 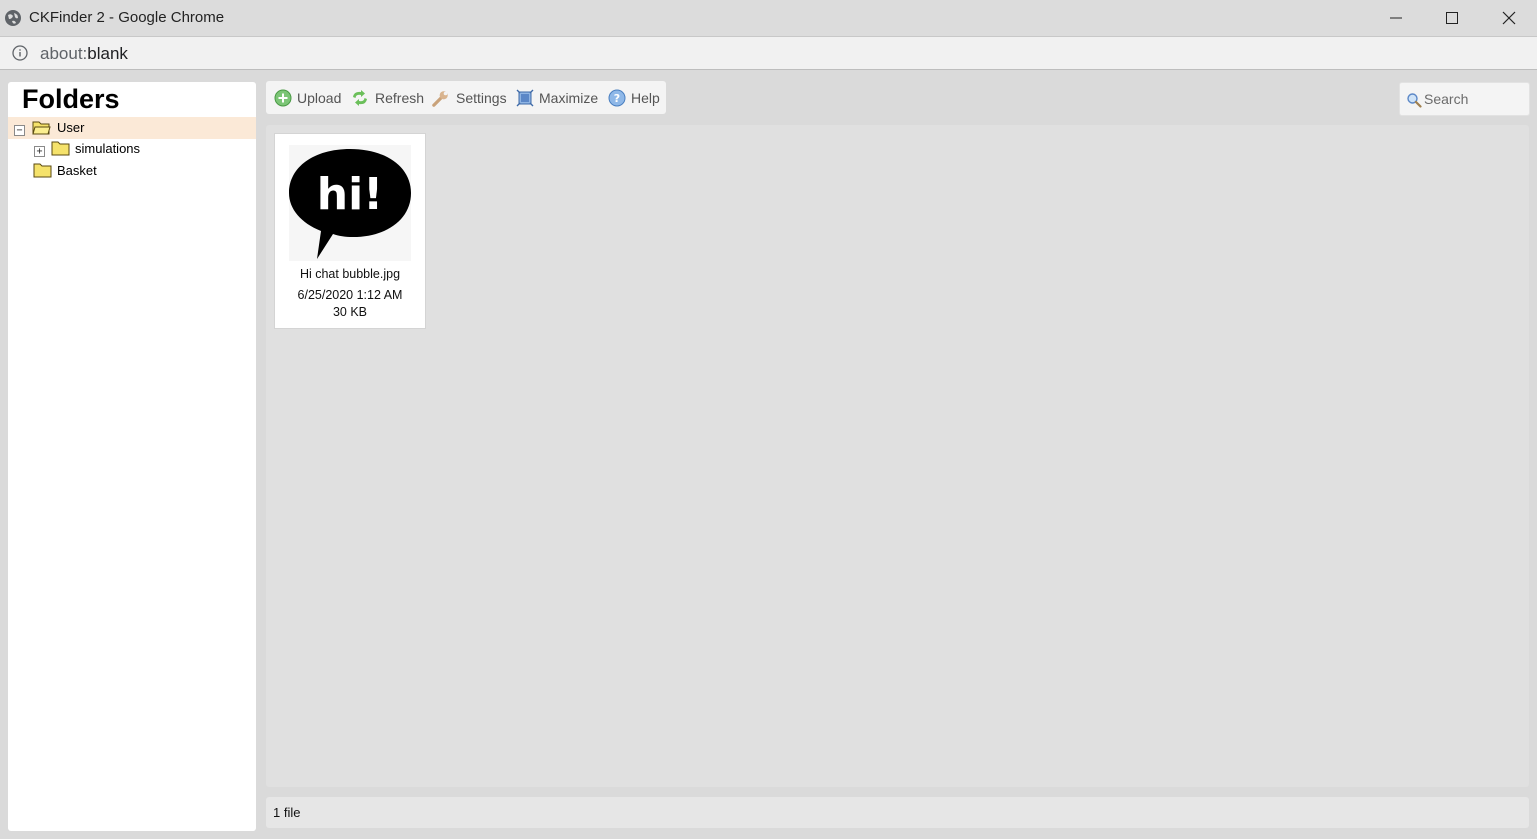 I want to click on folder-tree-item-simulations: + simulations, so click(x=132, y=149).